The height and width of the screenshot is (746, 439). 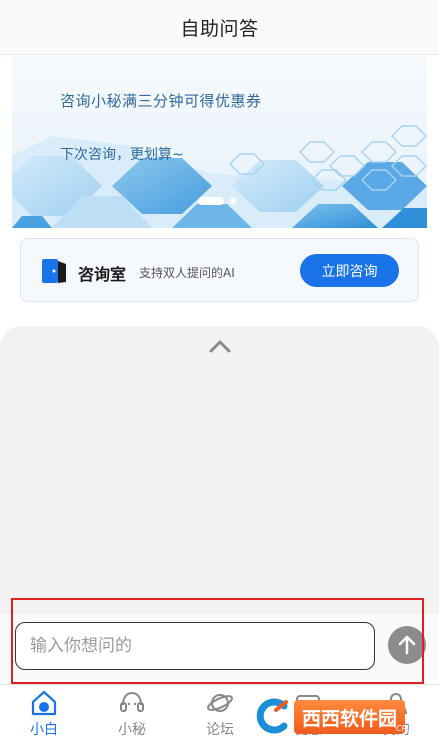 I want to click on tab-mine: 我的, so click(x=395, y=715).